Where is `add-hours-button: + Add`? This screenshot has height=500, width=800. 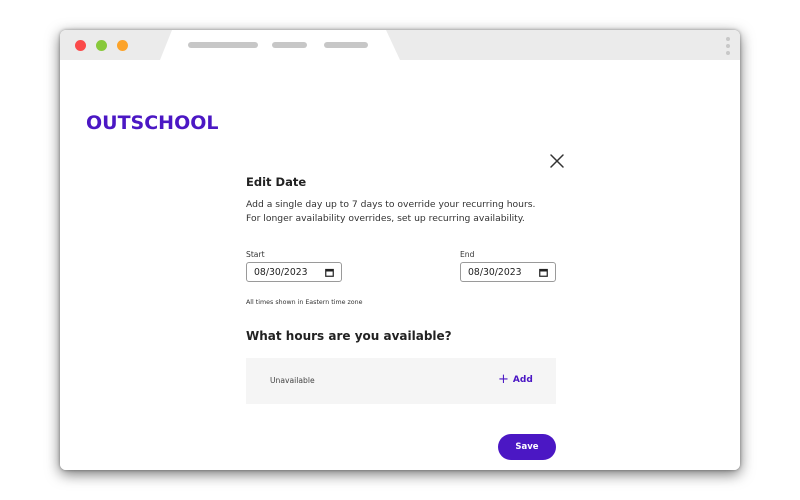 add-hours-button: + Add is located at coordinates (515, 380).